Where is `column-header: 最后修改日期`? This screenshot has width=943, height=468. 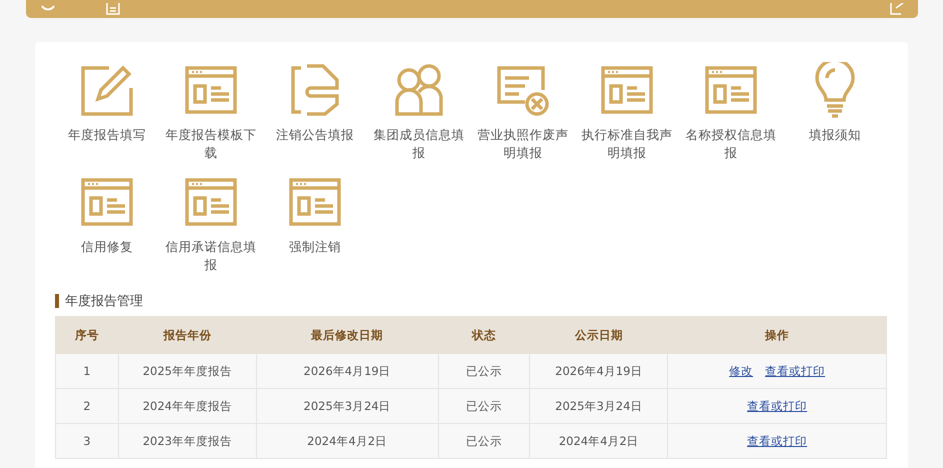 column-header: 最后修改日期 is located at coordinates (347, 335).